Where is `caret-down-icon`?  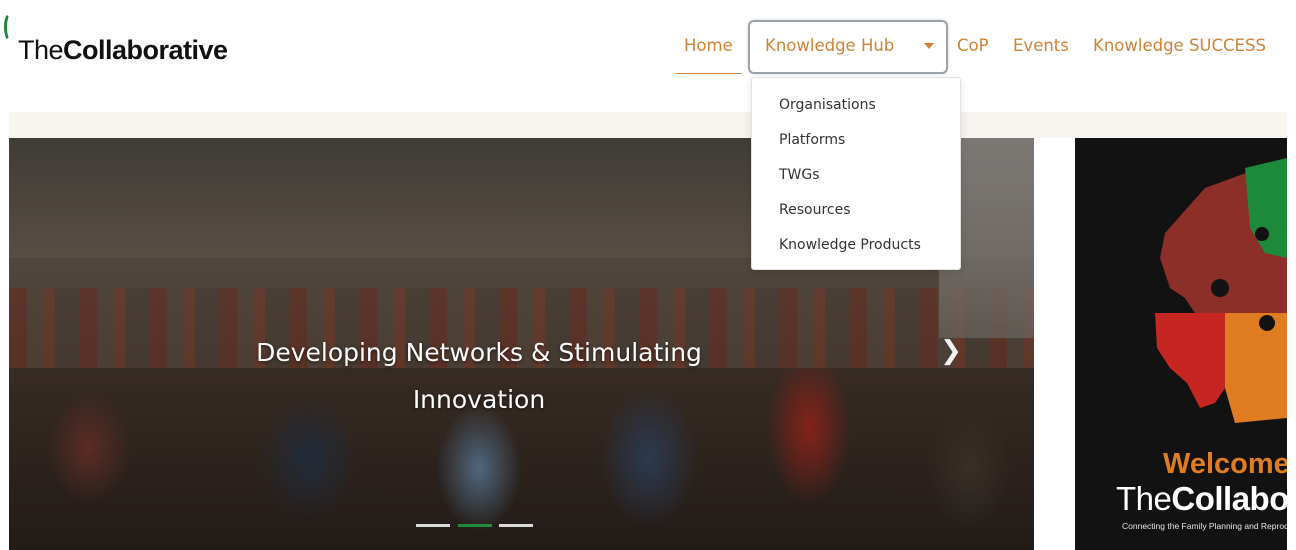
caret-down-icon is located at coordinates (929, 46).